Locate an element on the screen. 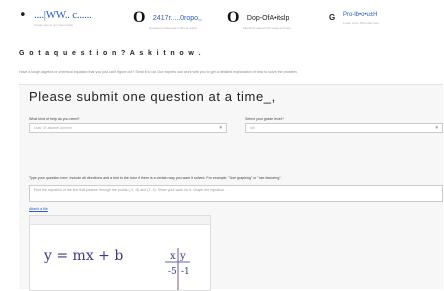 This screenshot has height=291, width=444. g-icon: G is located at coordinates (332, 17).